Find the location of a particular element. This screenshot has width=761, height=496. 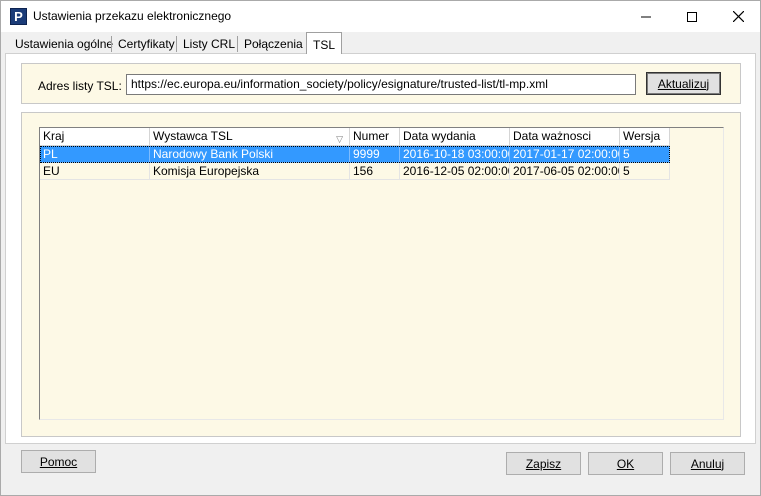

column-header-version: Wersja is located at coordinates (645, 137).